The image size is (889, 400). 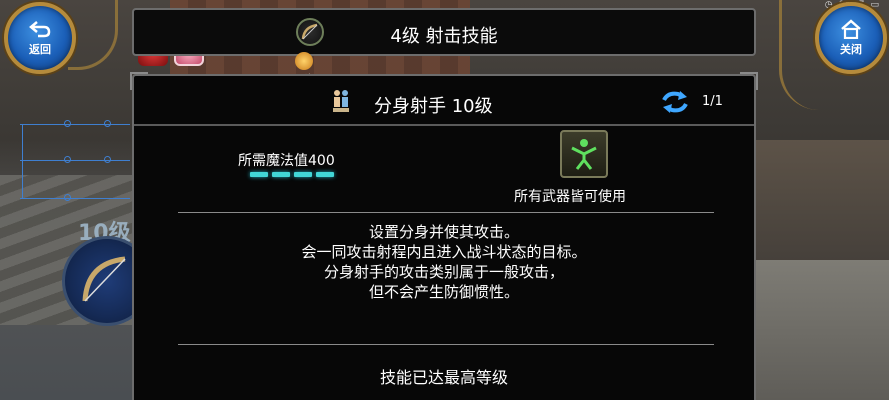 I want to click on weapon-restriction: 所有武器皆可使用, so click(x=570, y=197).